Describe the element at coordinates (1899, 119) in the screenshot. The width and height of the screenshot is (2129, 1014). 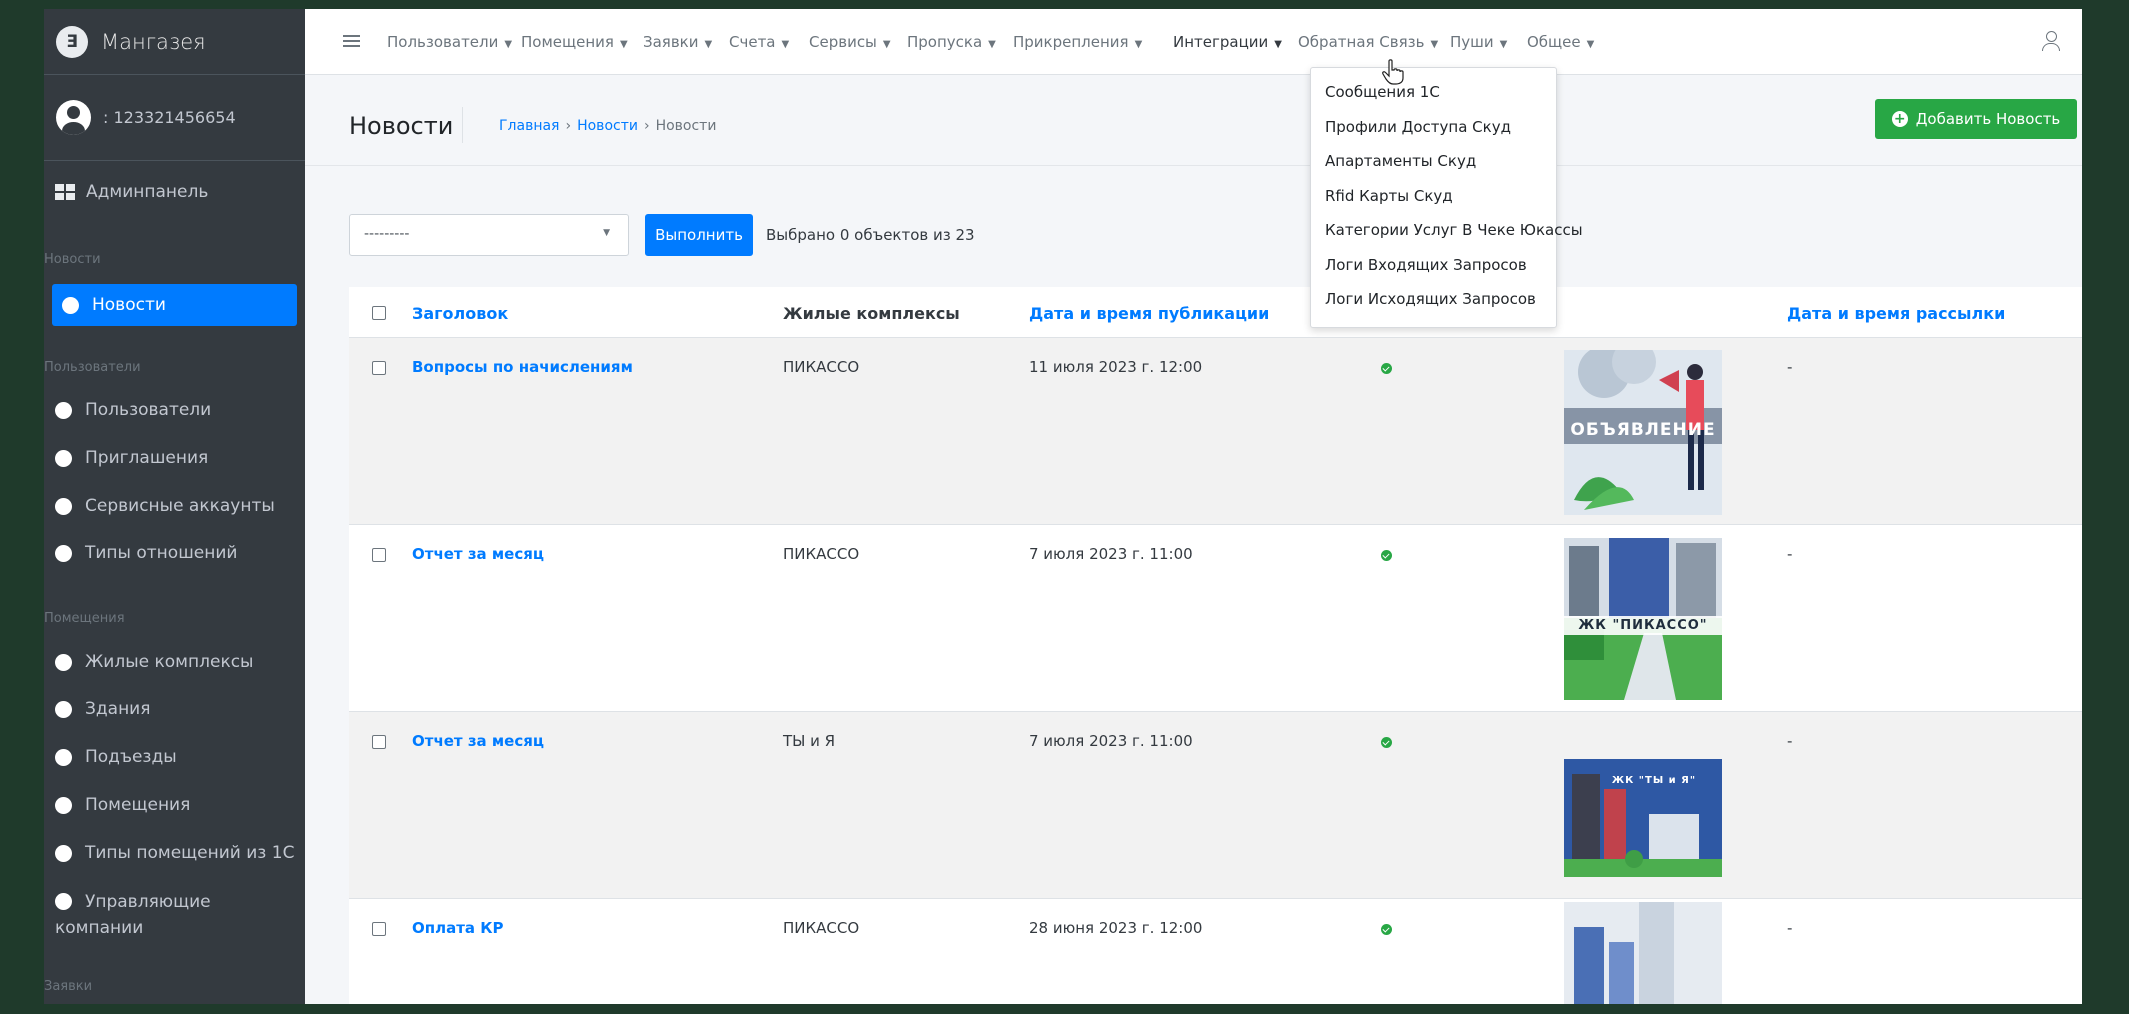
I see `plus-circle-icon: +` at that location.